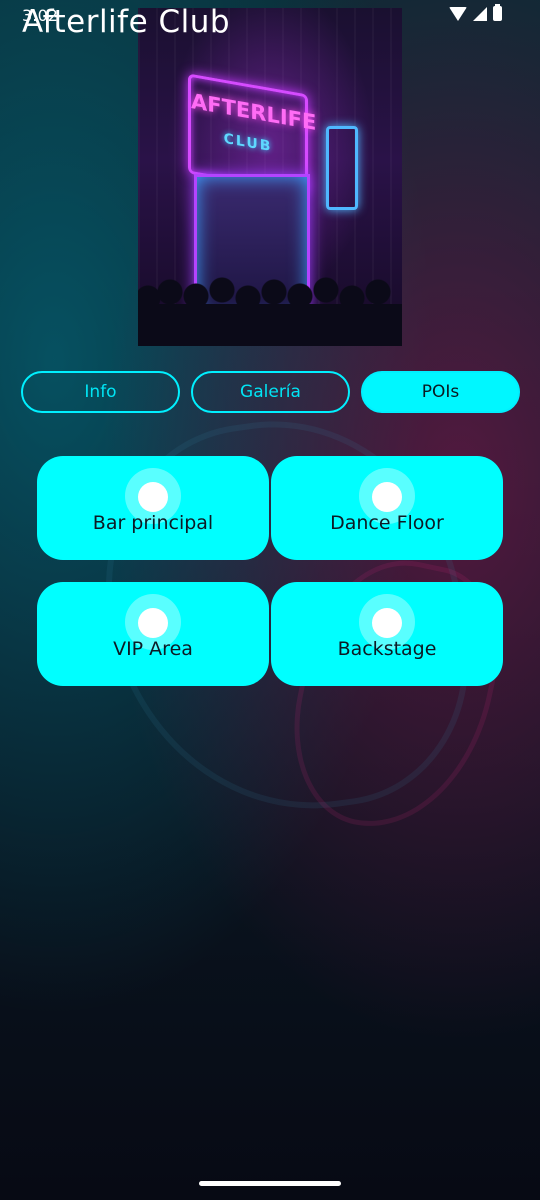  I want to click on poi-card-dance-floor: Dance Floor, so click(387, 508).